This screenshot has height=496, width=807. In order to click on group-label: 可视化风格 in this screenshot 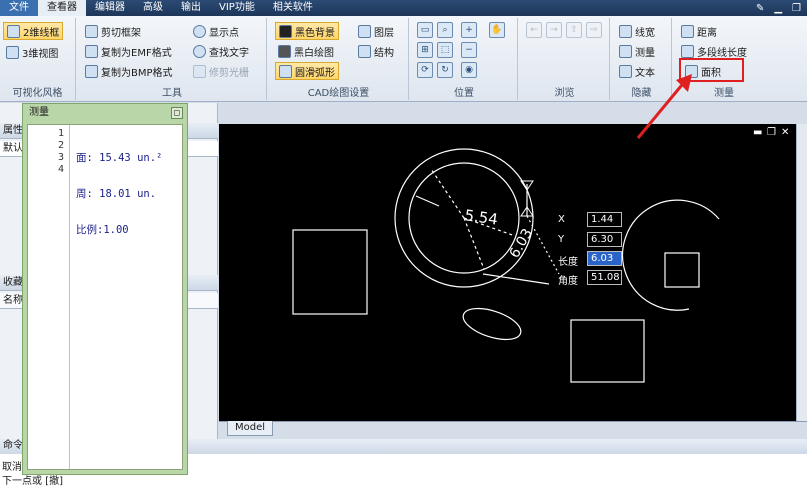, I will do `click(37, 93)`.